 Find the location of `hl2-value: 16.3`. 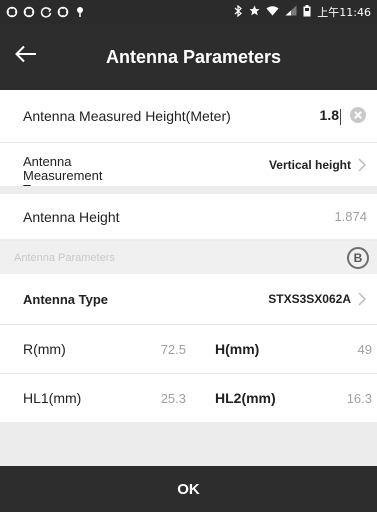

hl2-value: 16.3 is located at coordinates (359, 398).